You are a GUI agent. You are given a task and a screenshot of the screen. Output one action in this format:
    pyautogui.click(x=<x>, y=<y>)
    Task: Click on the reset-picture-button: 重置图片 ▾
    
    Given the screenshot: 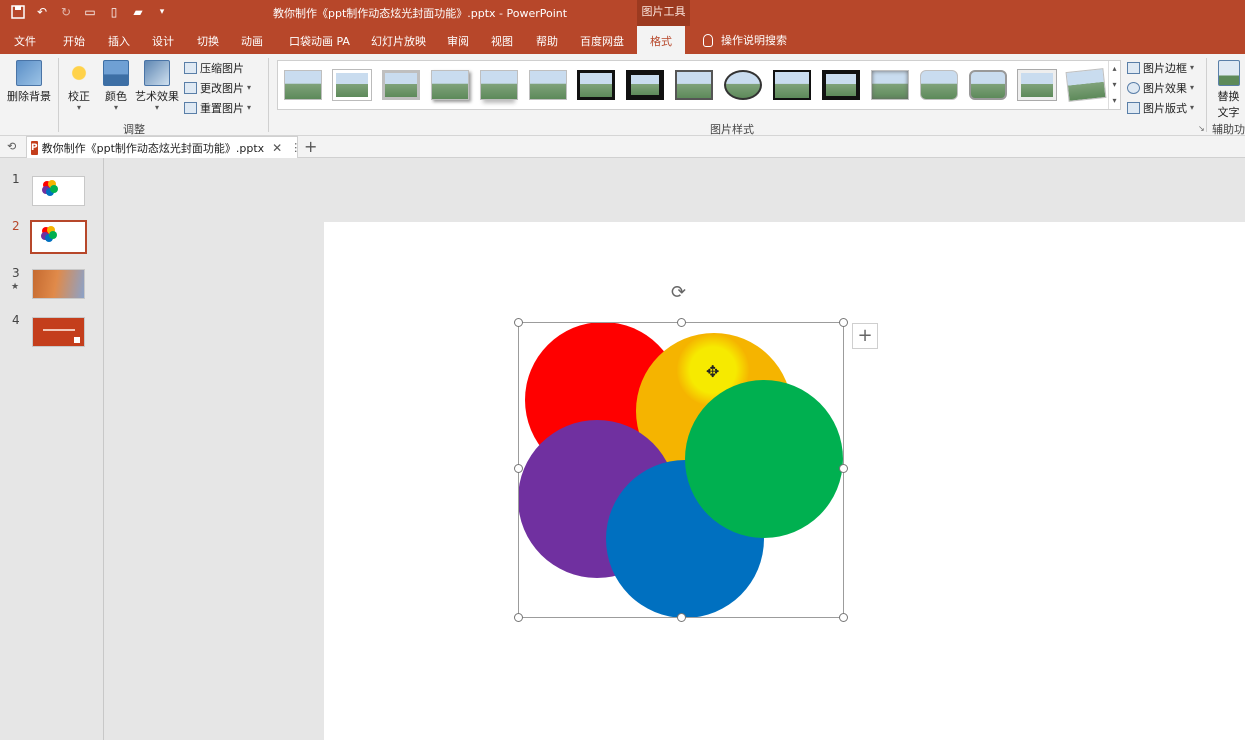 What is the action you would take?
    pyautogui.click(x=217, y=108)
    